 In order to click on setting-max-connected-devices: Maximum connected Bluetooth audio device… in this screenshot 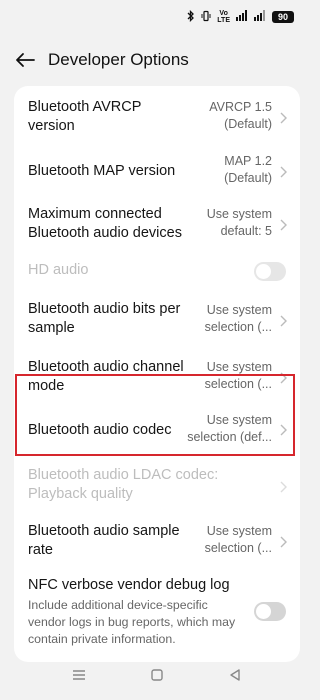, I will do `click(157, 224)`.